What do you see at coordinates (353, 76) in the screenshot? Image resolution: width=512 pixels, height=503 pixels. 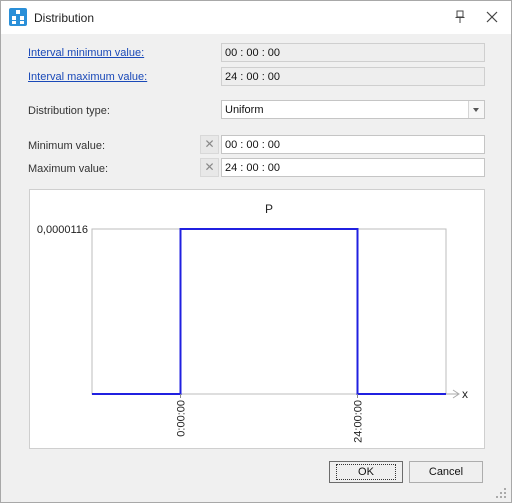 I see `interval-max-field: 24 : 00 : 00` at bounding box center [353, 76].